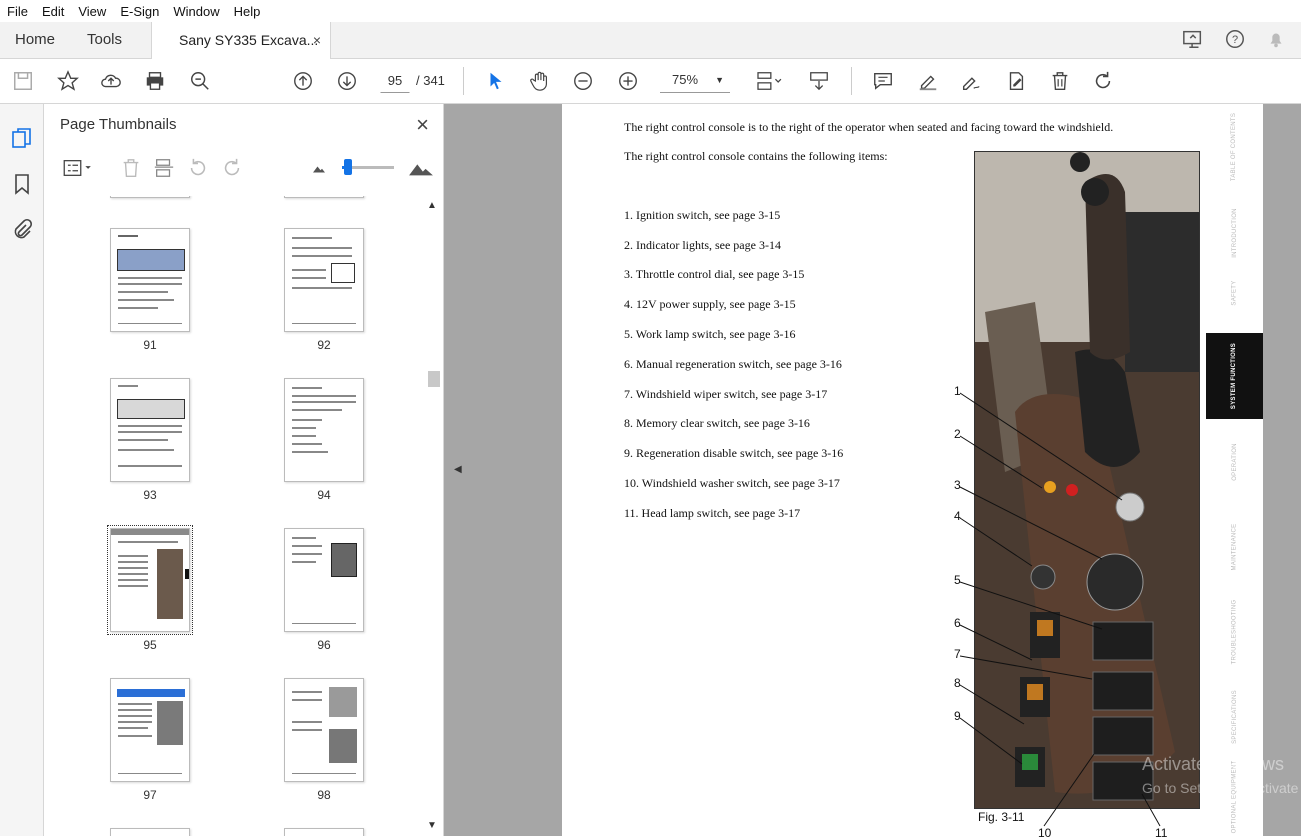 The height and width of the screenshot is (840, 1301). What do you see at coordinates (324, 495) in the screenshot?
I see `thumbnail-page-number: 94` at bounding box center [324, 495].